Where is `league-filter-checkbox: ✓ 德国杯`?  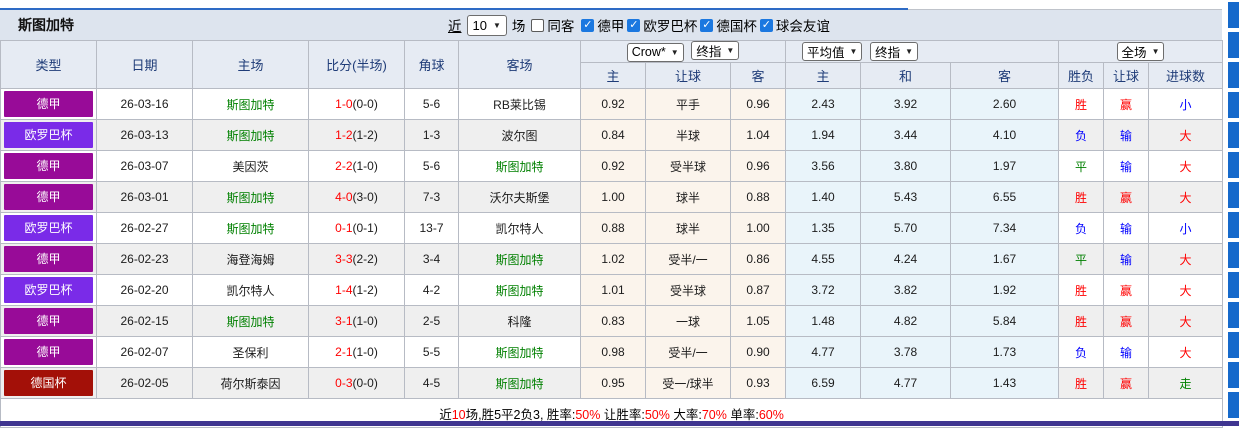 league-filter-checkbox: ✓ 德国杯 is located at coordinates (729, 25).